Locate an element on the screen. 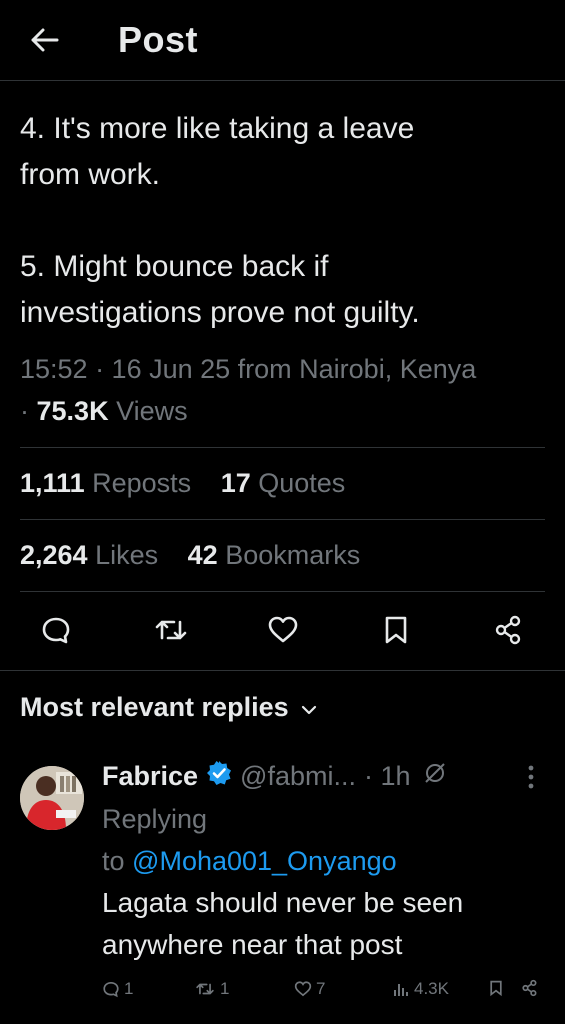  tweet-timestamp: 15:52 · 16 Jun 25 from Nairobi, Kenya is located at coordinates (285, 369).